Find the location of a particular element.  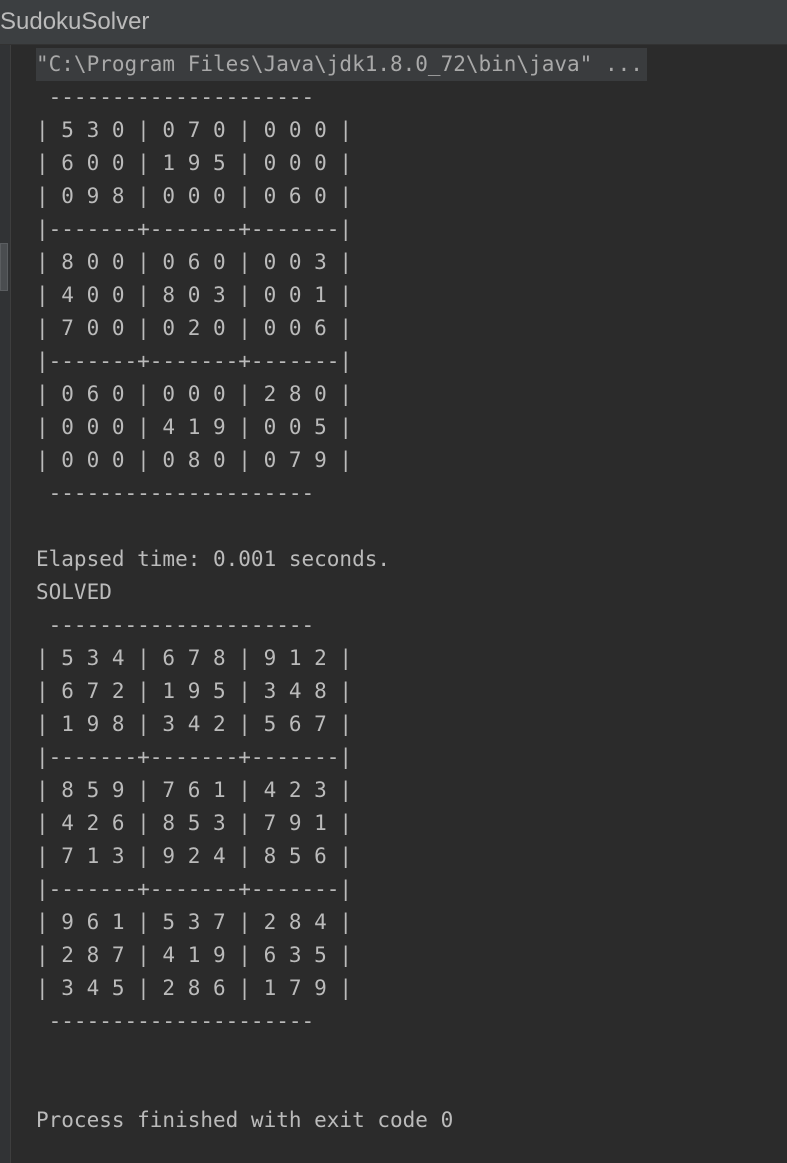

console-line: | 9 6 1 | 5 3 7 | 2 8 4 | is located at coordinates (194, 922).